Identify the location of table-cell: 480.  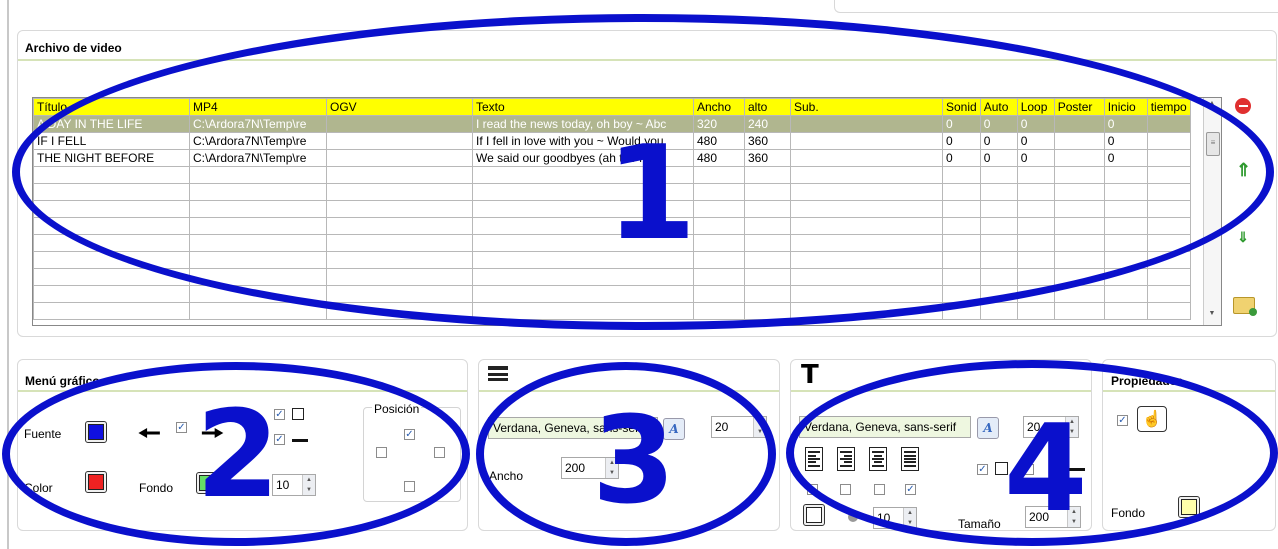
(719, 141).